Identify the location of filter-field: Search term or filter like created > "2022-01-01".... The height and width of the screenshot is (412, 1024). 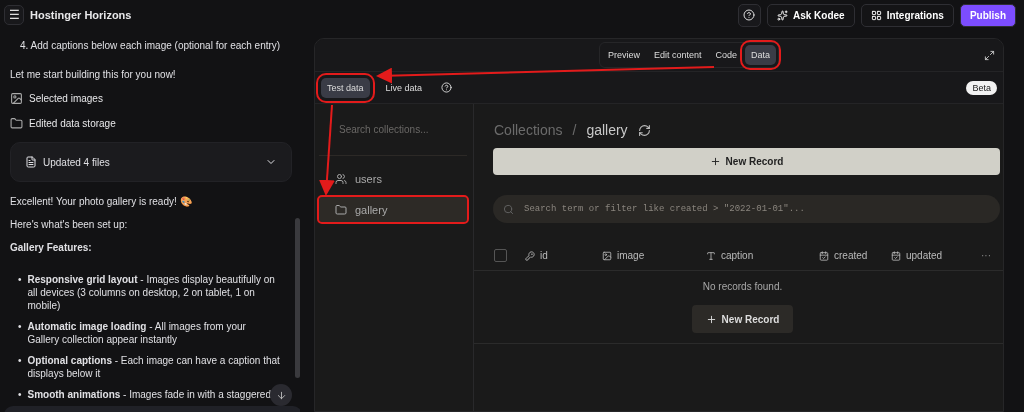
(746, 209).